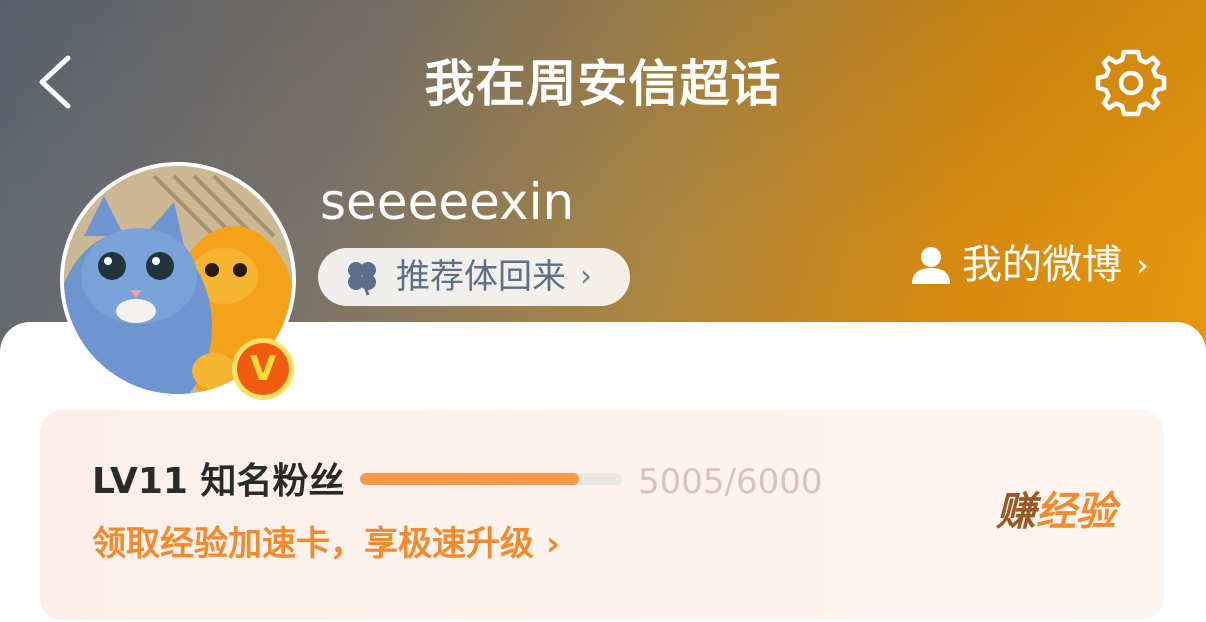  What do you see at coordinates (362, 279) in the screenshot?
I see `clover-icon` at bounding box center [362, 279].